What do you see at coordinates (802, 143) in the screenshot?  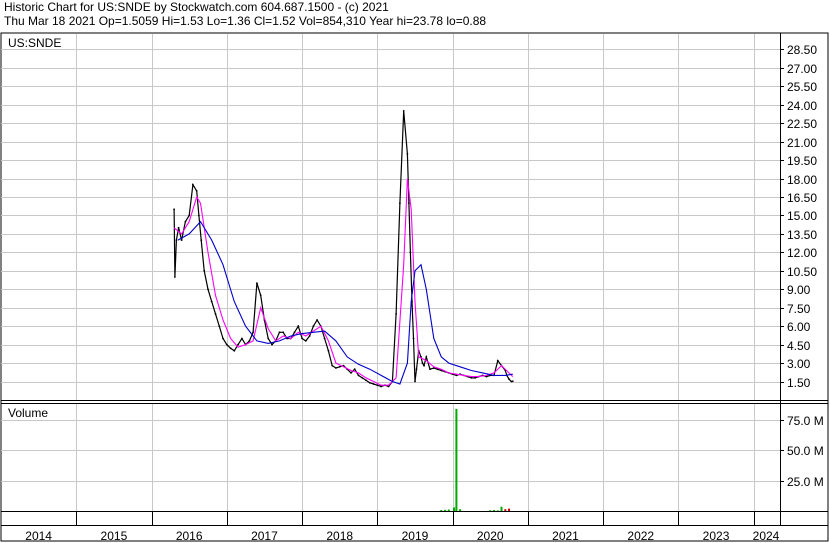 I see `price-y-tick-label: 21.00` at bounding box center [802, 143].